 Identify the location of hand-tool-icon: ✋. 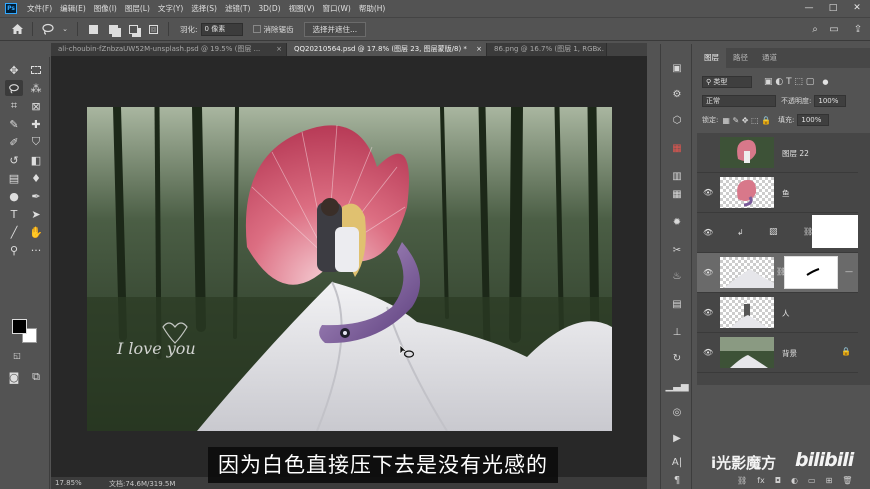
(36, 232).